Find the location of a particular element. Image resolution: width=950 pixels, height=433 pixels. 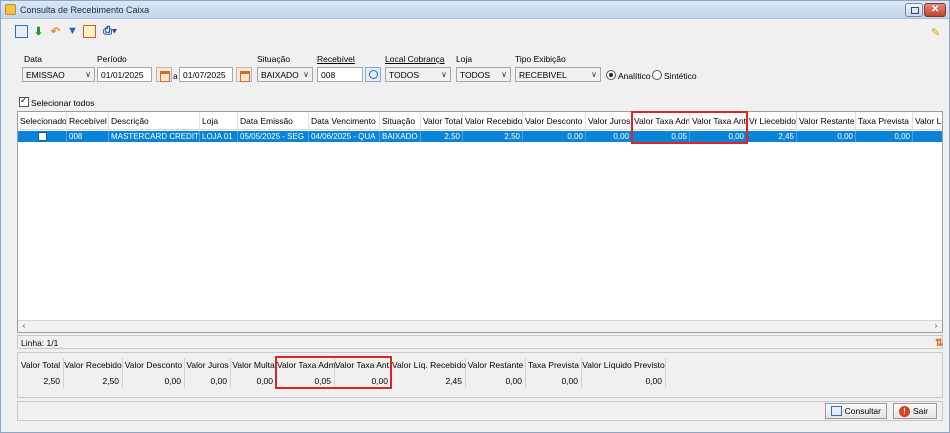

situacao-select-value: BAIXADO is located at coordinates (280, 75).